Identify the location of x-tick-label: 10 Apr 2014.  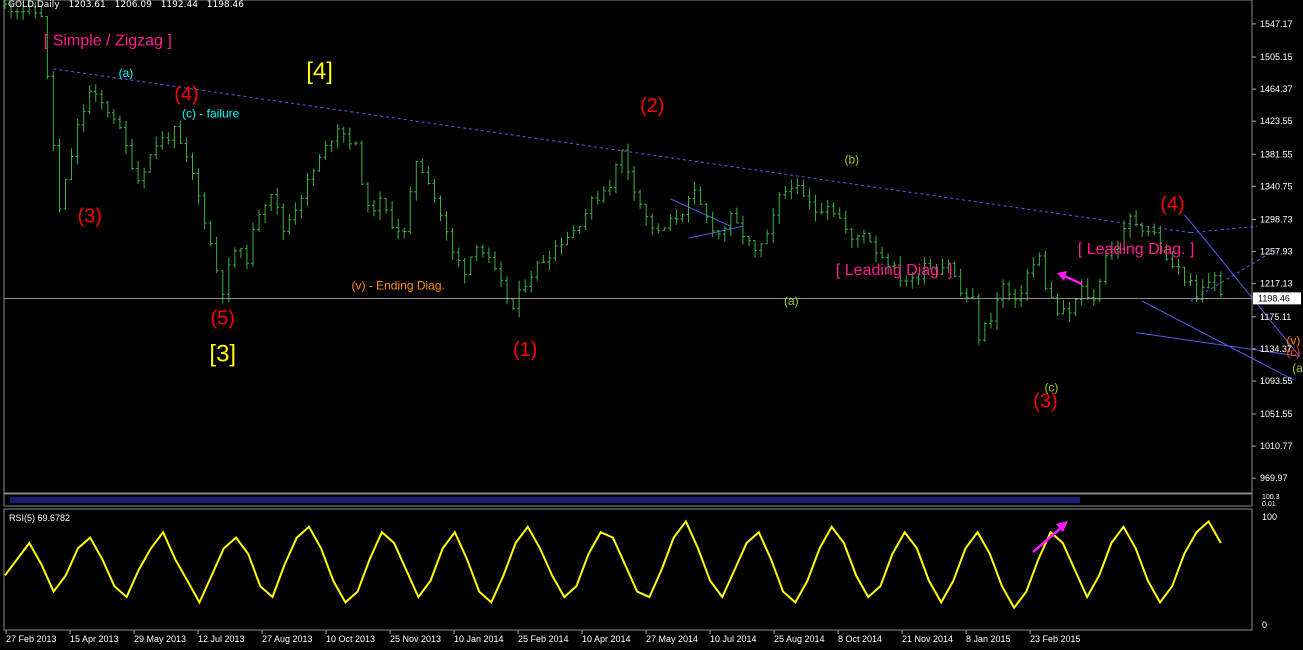
(606, 639).